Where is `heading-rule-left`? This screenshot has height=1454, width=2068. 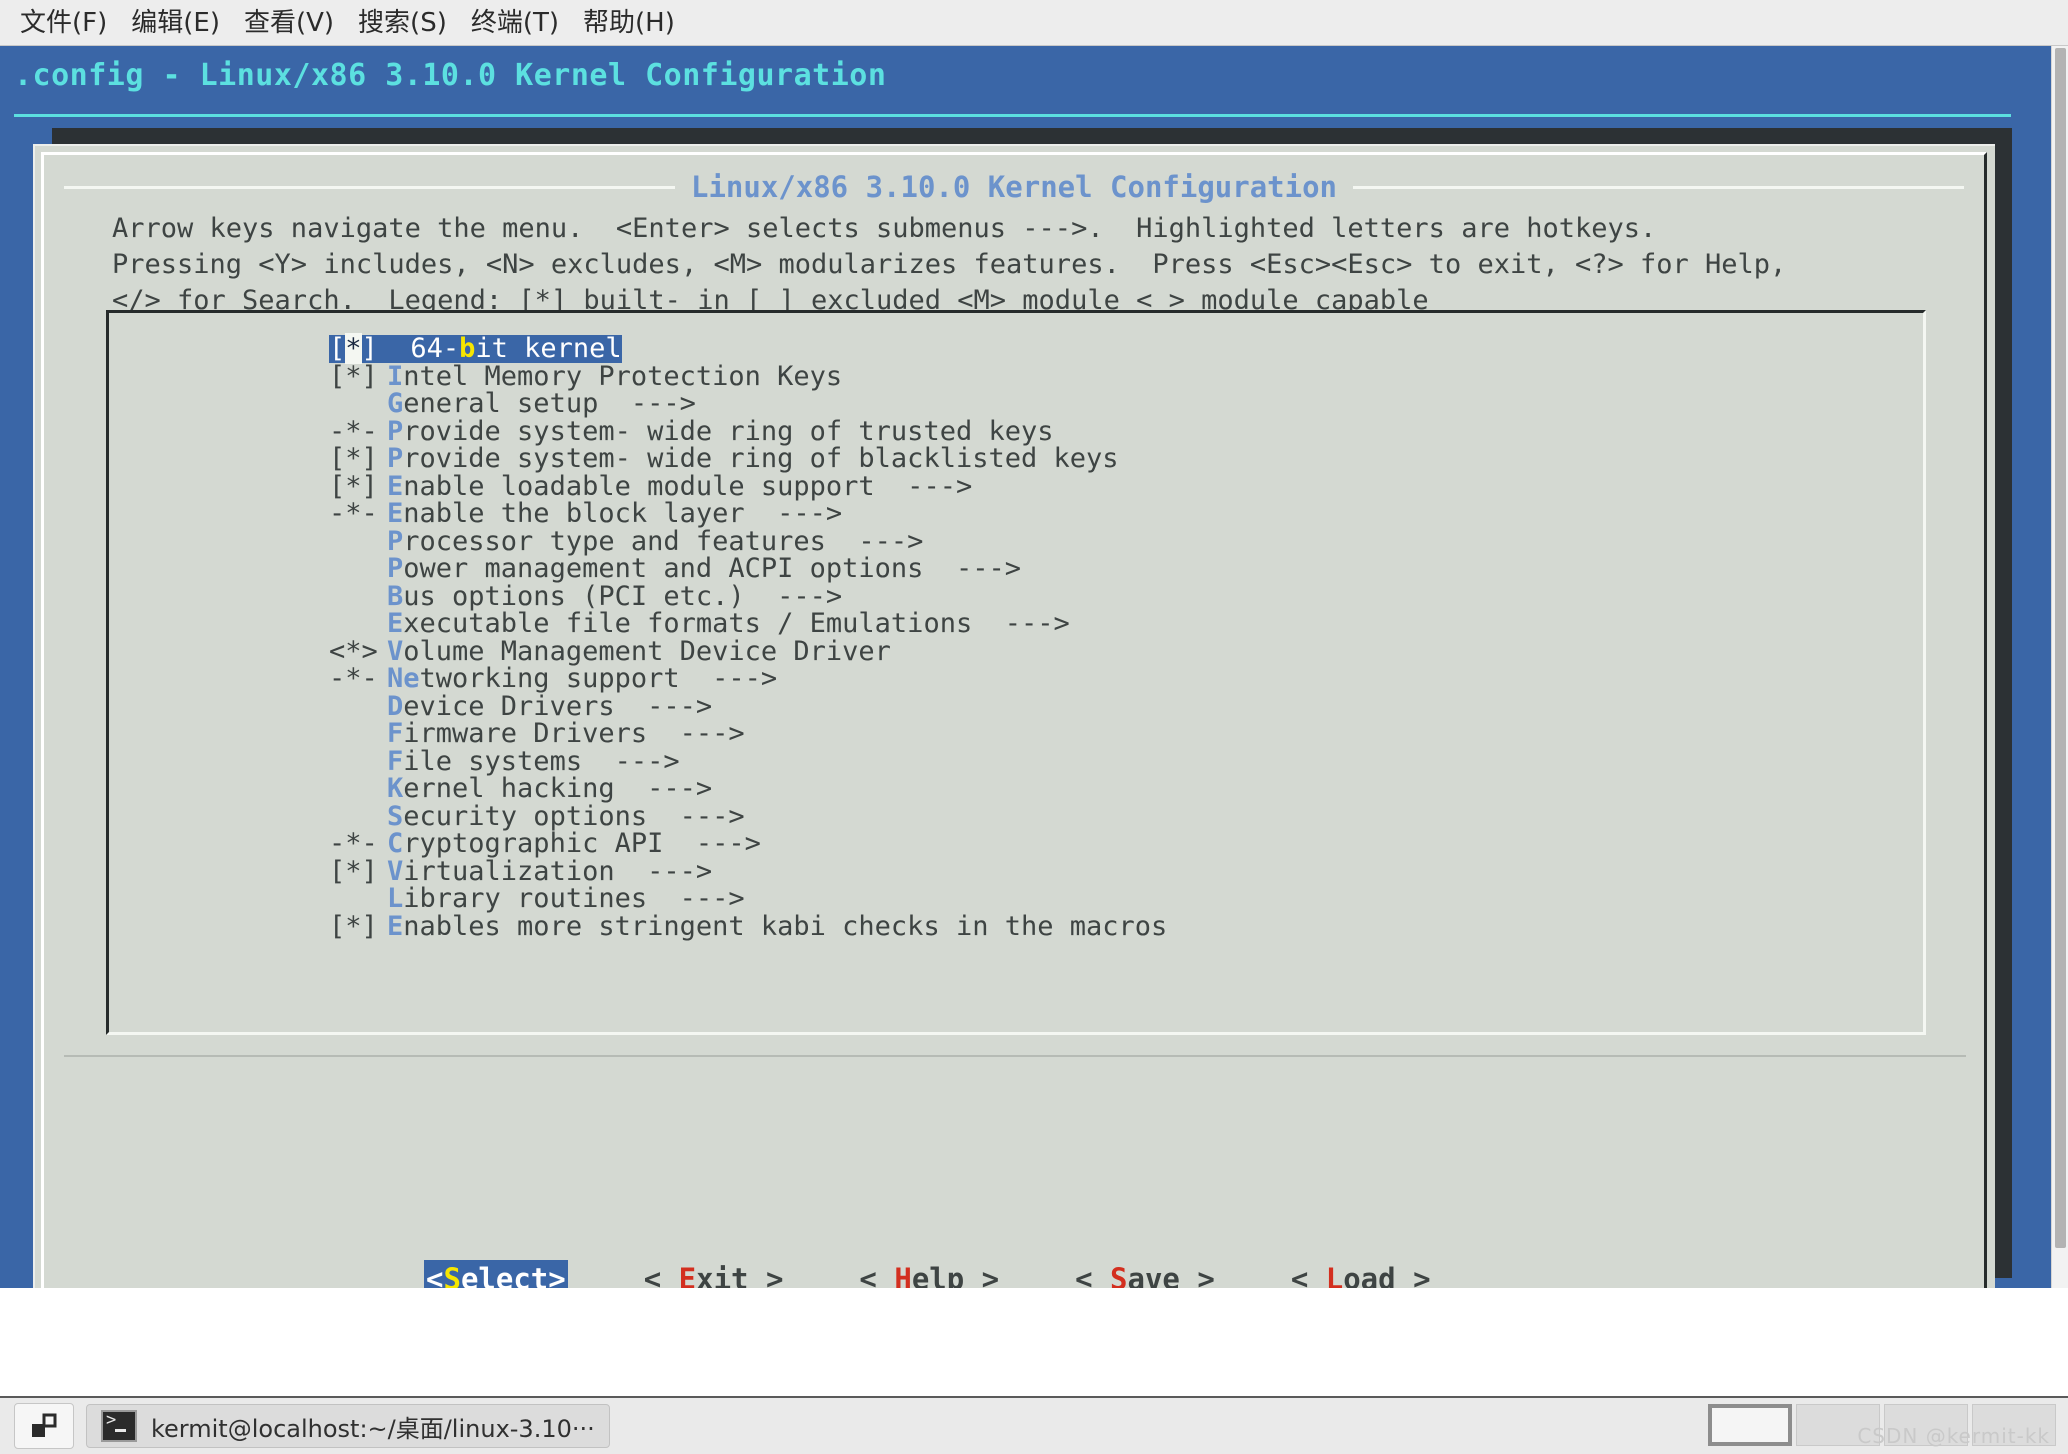 heading-rule-left is located at coordinates (369, 187).